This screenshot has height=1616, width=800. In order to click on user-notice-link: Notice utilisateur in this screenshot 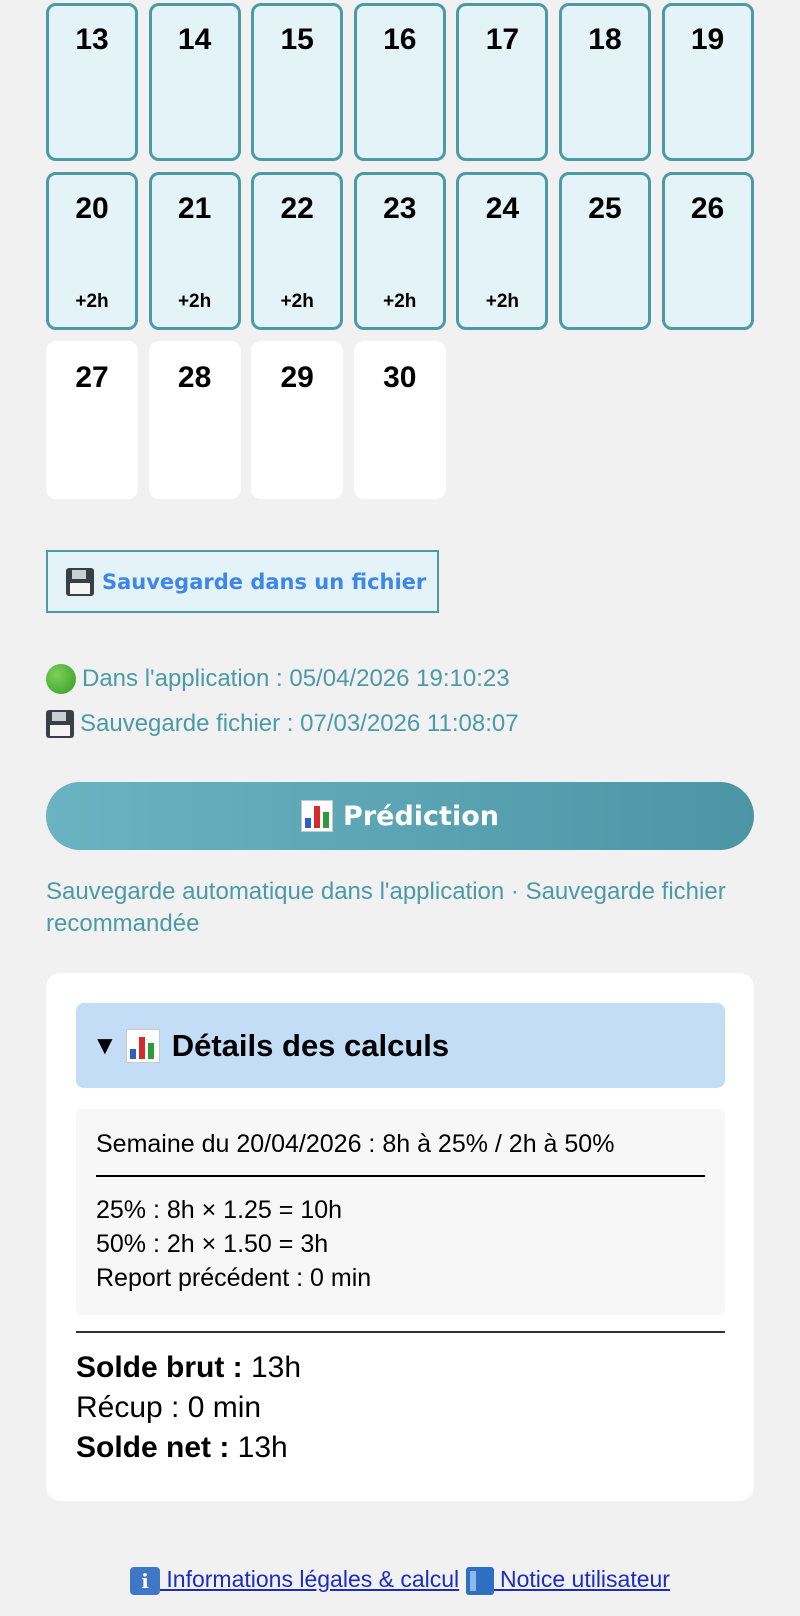, I will do `click(567, 1580)`.